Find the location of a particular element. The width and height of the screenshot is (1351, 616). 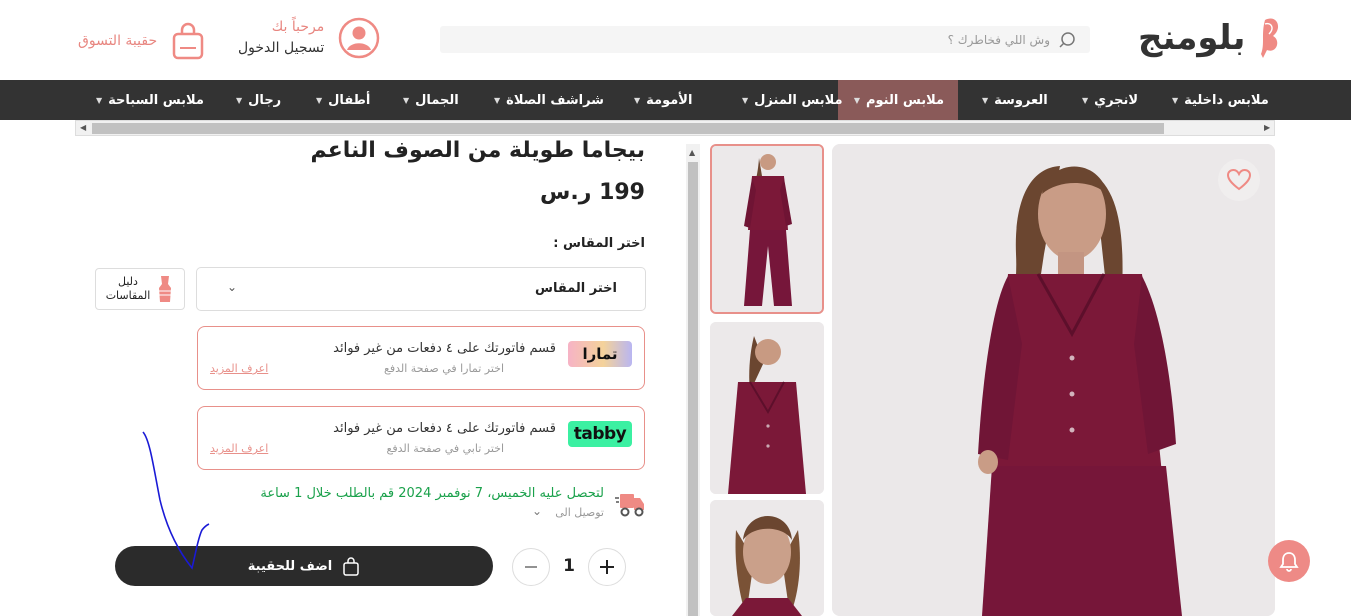

account-text: مرحباً بك تسجيل الدخول is located at coordinates (281, 38).